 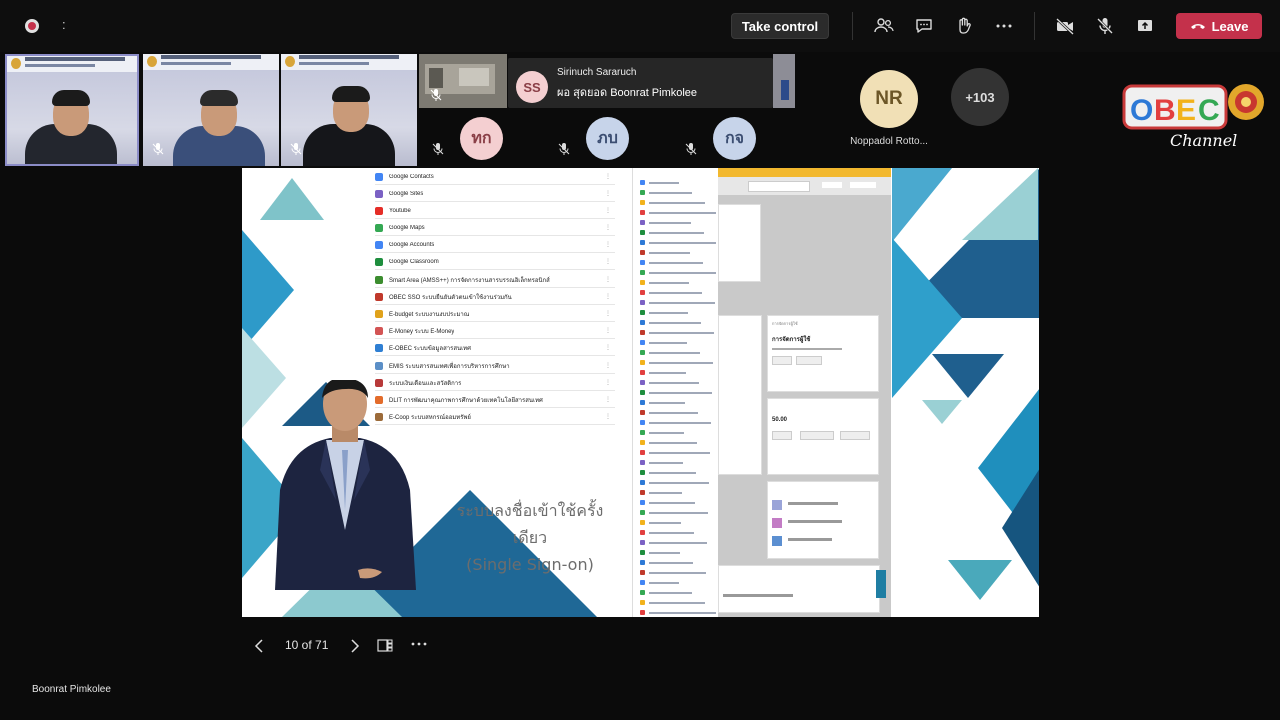 I want to click on take-control-button: Take control, so click(x=780, y=26).